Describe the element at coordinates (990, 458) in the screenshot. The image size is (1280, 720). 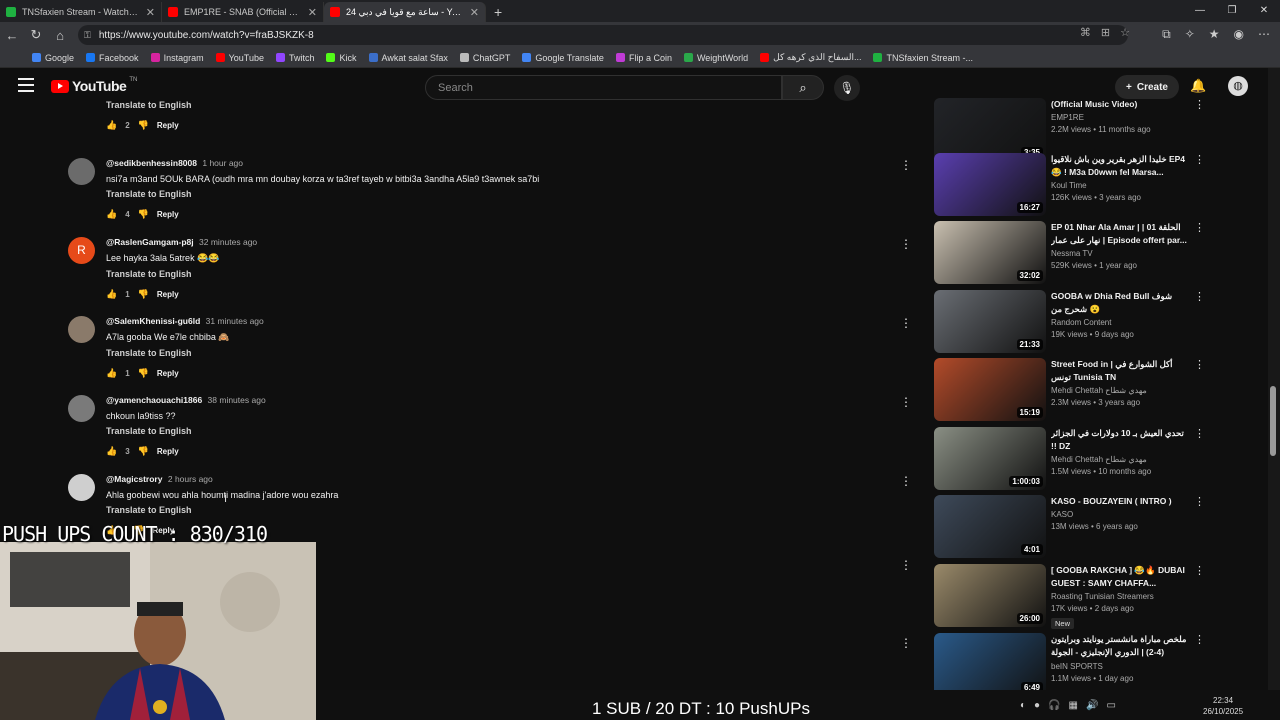
I see `video-thumbnail: 1:00:03` at that location.